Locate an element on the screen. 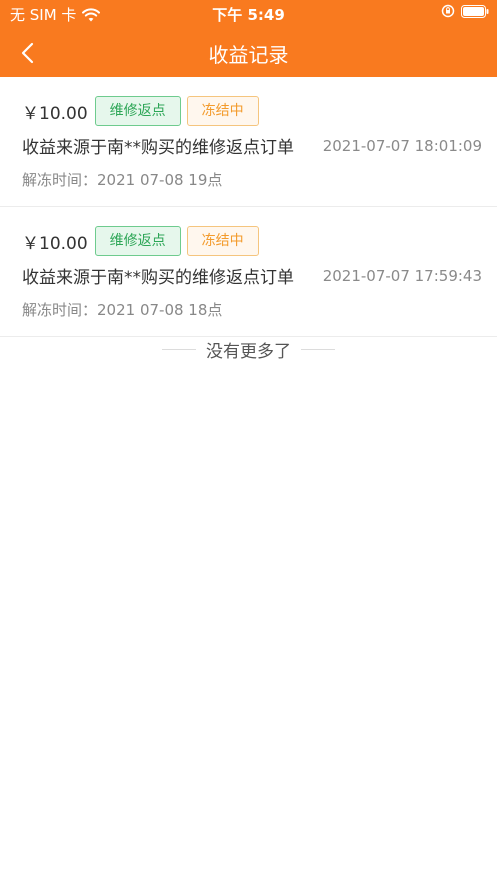 The image size is (497, 883). record-time: 2021-07-07 17:59:43 is located at coordinates (402, 275).